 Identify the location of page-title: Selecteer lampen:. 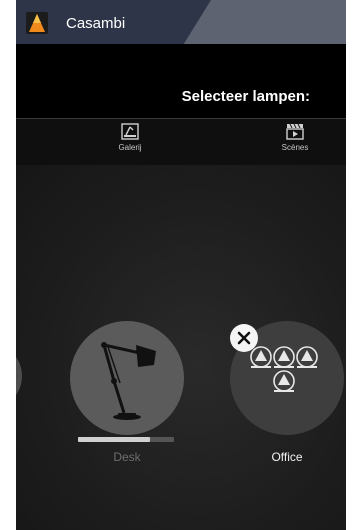
(245, 96).